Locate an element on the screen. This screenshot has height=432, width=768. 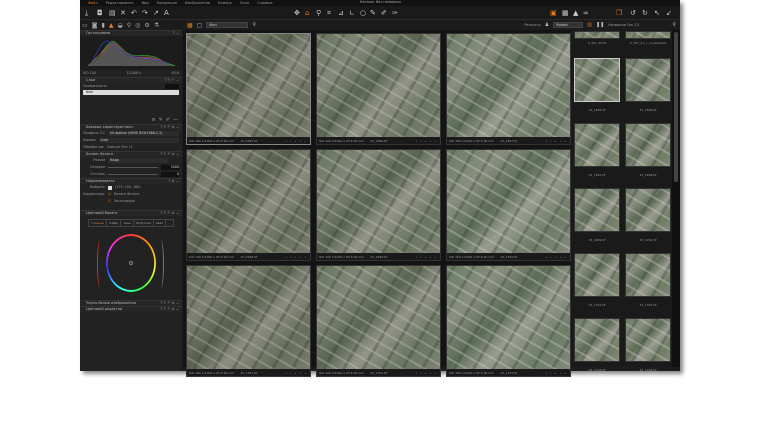
reset-icon: ↗ is located at coordinates (156, 13).